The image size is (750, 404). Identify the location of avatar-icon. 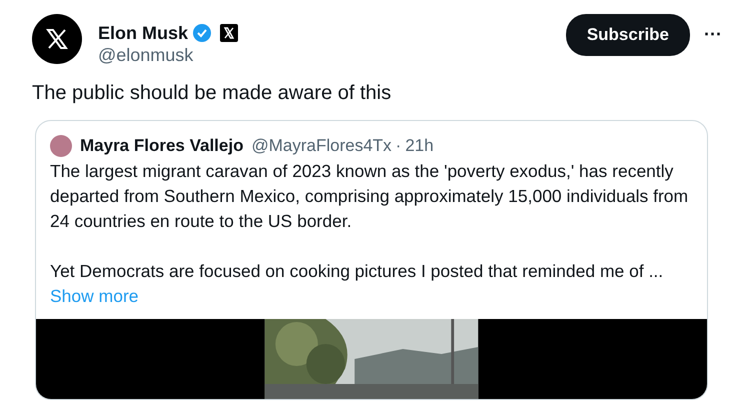
(57, 39).